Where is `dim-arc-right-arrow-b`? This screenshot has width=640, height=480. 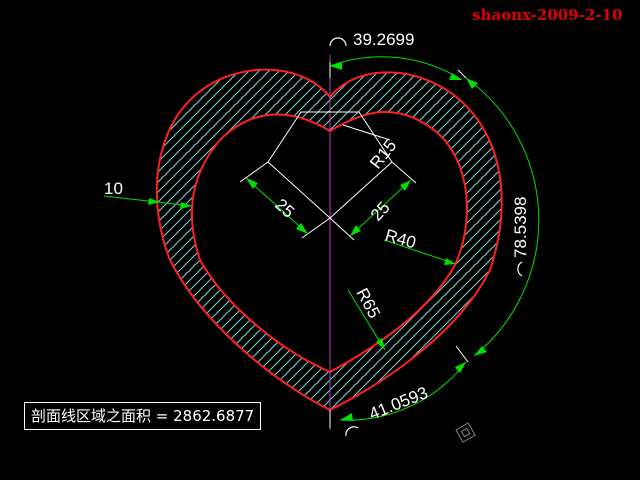 dim-arc-right-arrow-b is located at coordinates (480, 351).